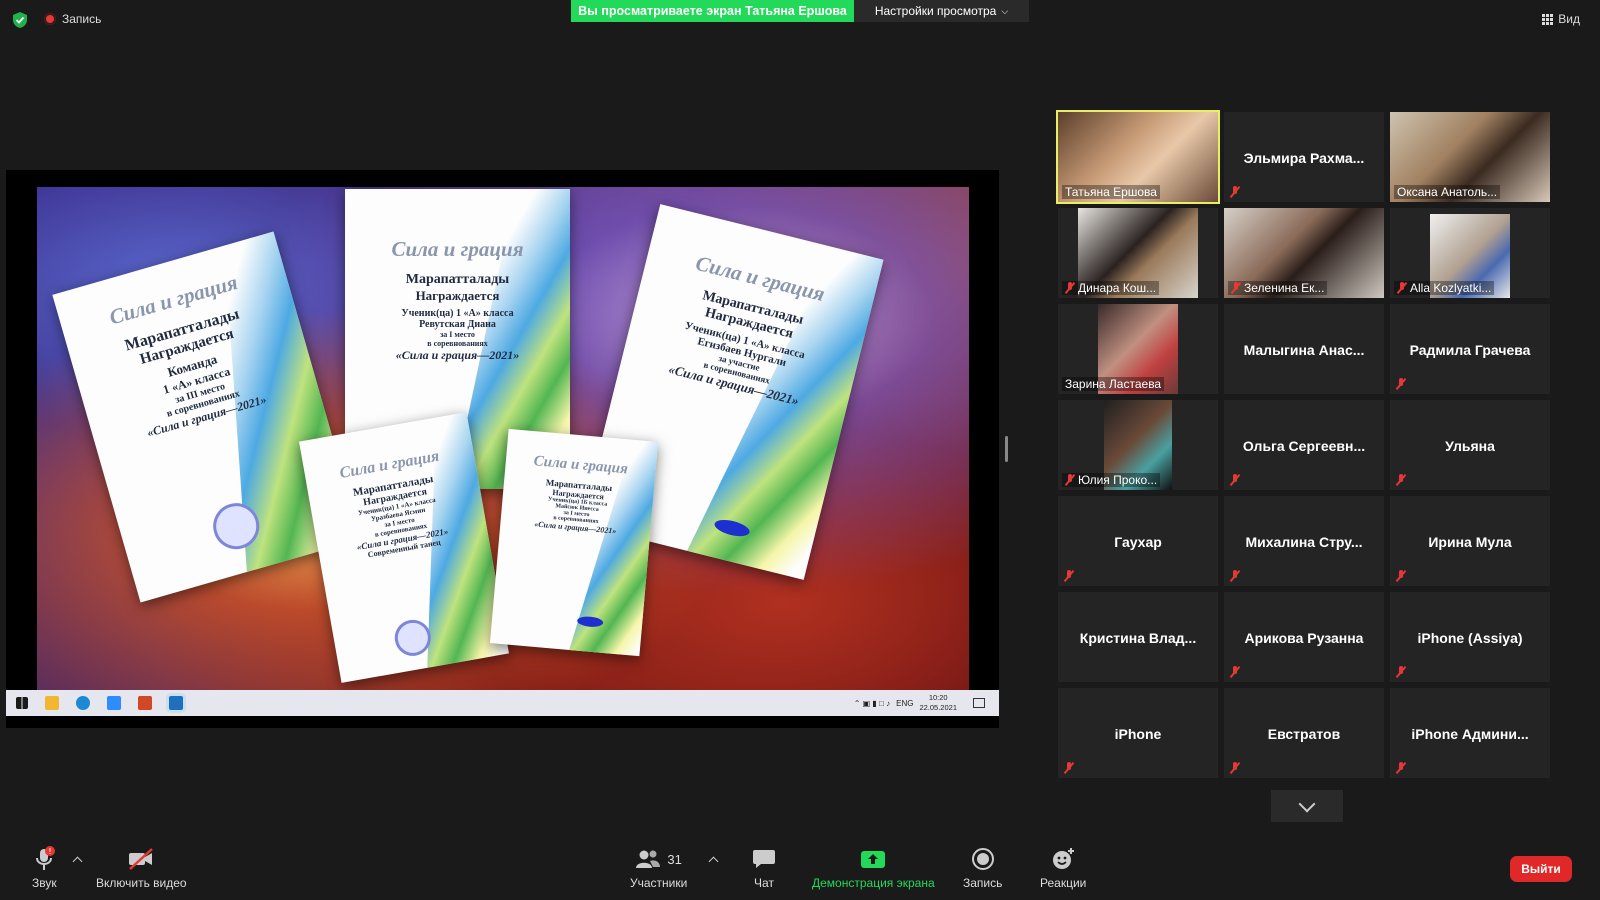  Describe the element at coordinates (52, 703) in the screenshot. I see `file-explorer-icon` at that location.